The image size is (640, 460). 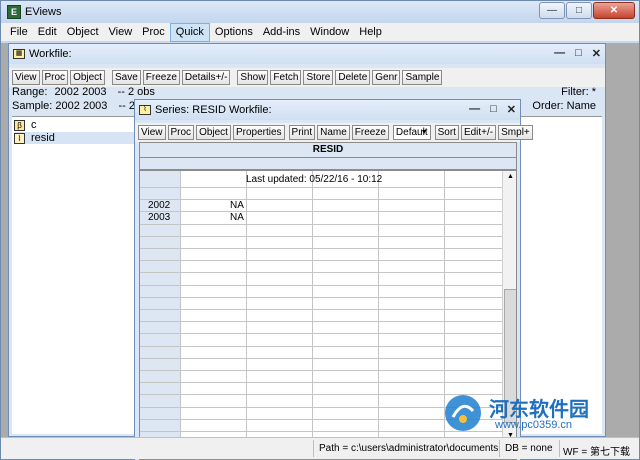 What do you see at coordinates (43, 12) in the screenshot?
I see `app-title: EViews` at bounding box center [43, 12].